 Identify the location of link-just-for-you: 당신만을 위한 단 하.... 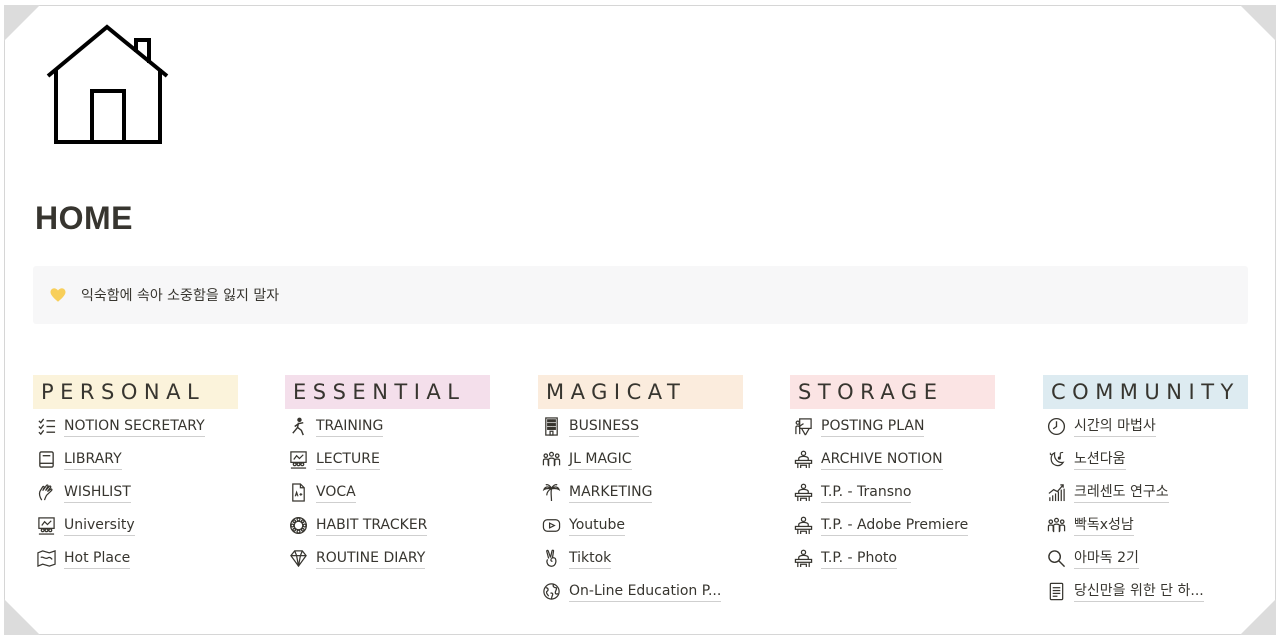
(1145, 591).